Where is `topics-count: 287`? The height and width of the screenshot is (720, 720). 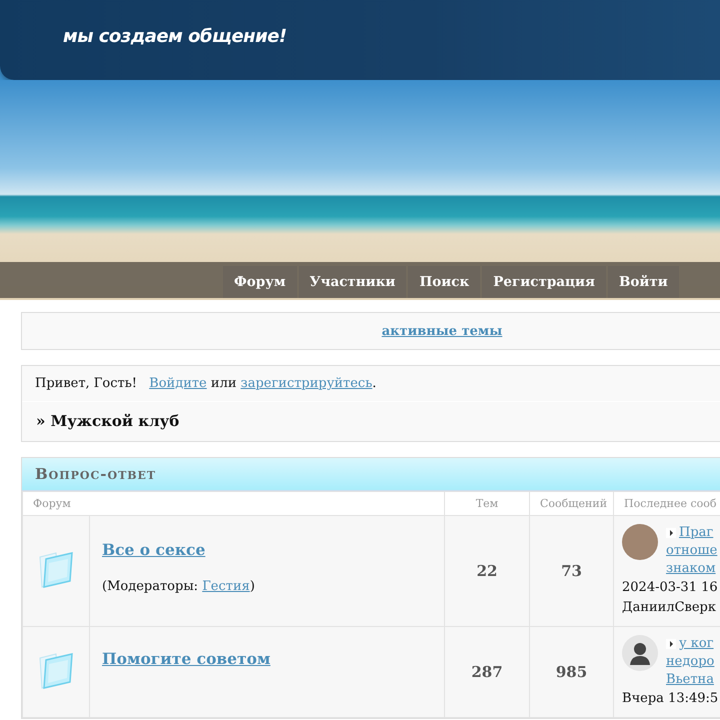
topics-count: 287 is located at coordinates (487, 672).